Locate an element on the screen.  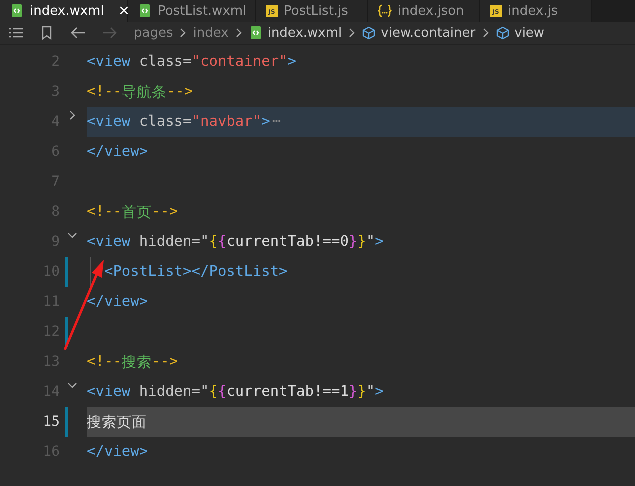
breadcrumb-item: index is located at coordinates (211, 33).